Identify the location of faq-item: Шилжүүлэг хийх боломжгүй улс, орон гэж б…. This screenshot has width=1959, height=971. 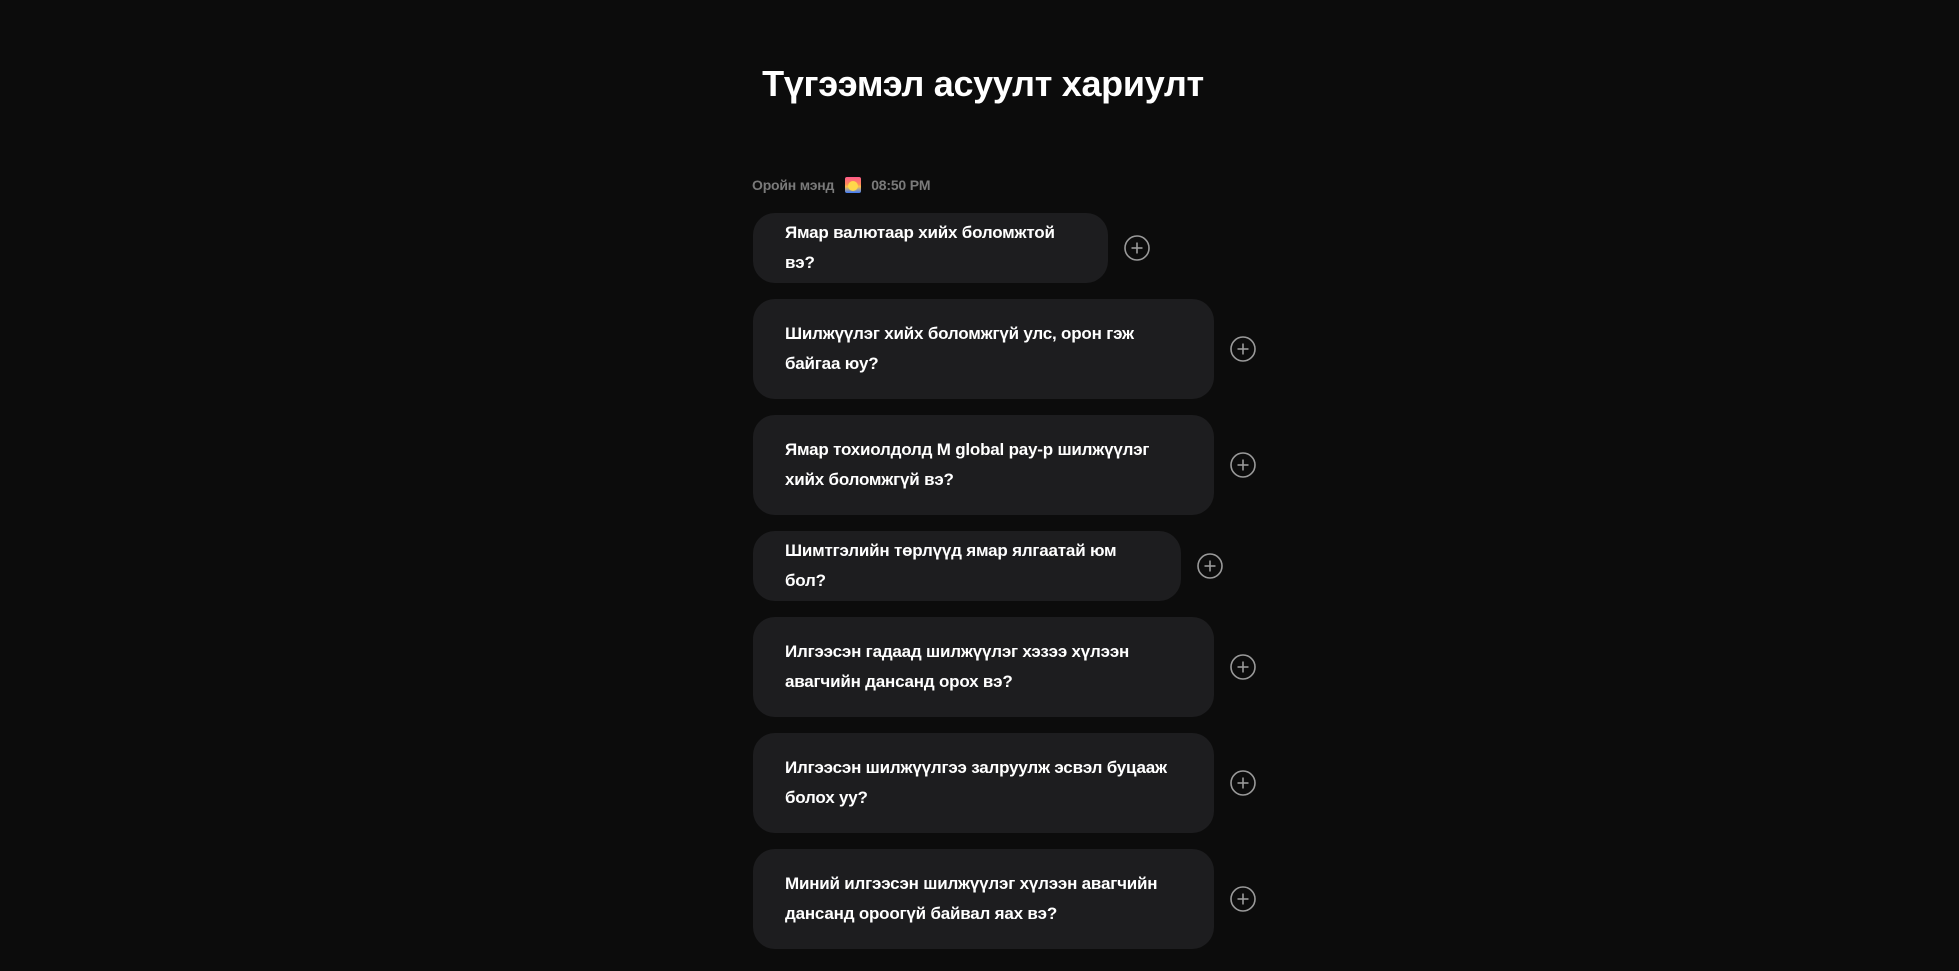
(1004, 349).